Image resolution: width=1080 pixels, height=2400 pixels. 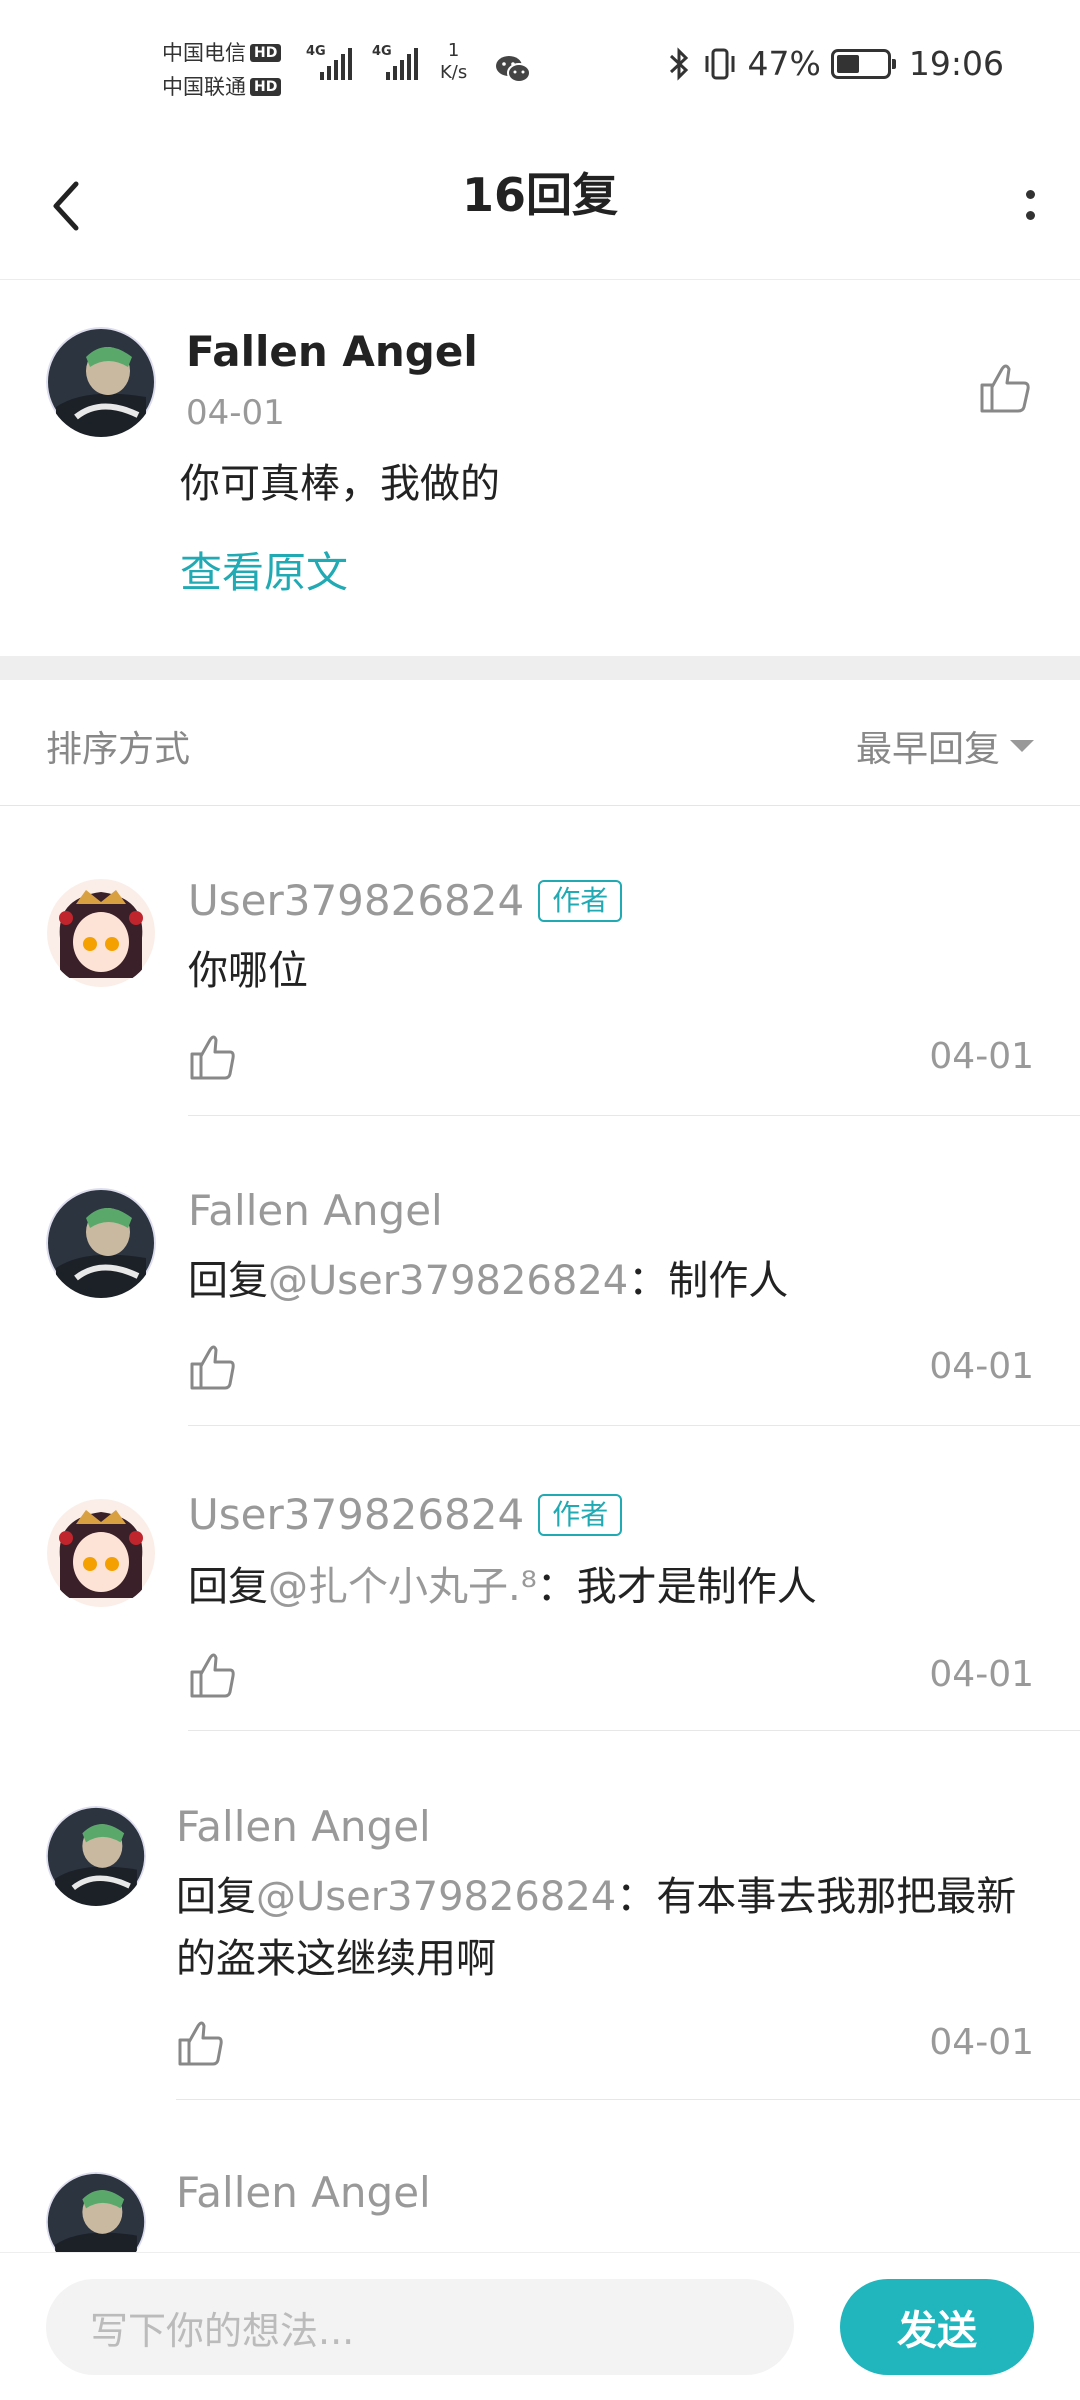 I want to click on reply-content: 你哪位, so click(x=248, y=971).